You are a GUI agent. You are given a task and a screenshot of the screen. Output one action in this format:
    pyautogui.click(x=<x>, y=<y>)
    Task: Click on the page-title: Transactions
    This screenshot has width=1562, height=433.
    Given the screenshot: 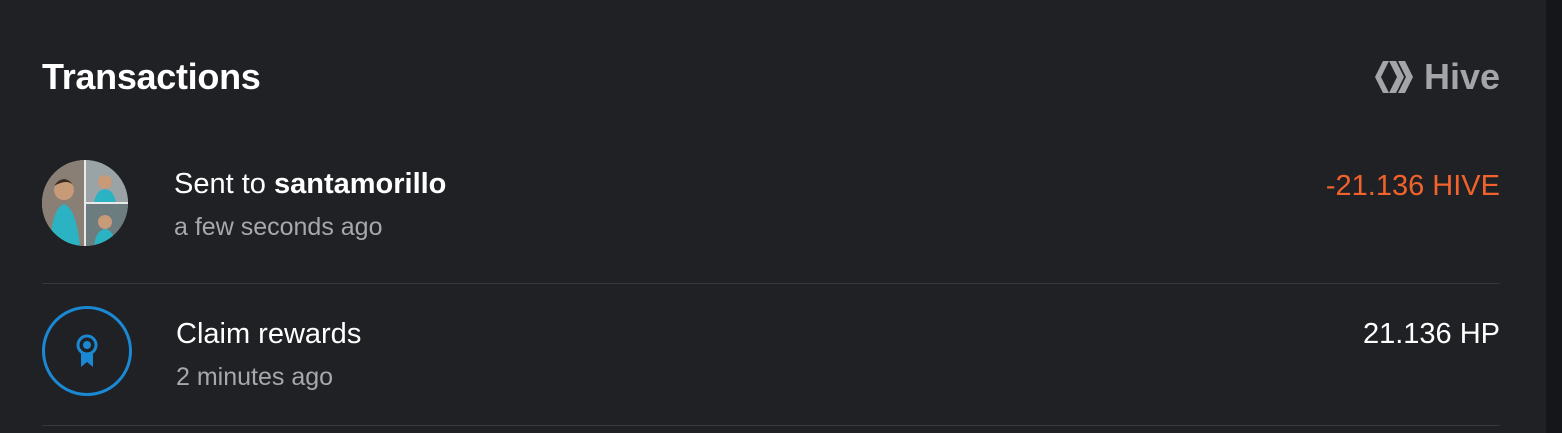 What is the action you would take?
    pyautogui.click(x=151, y=76)
    